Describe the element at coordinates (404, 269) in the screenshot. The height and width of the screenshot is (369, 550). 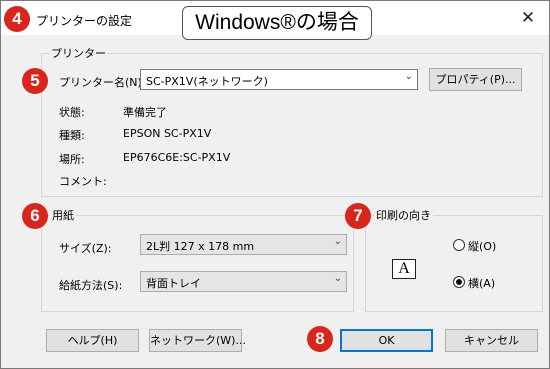
I see `orientation-preview-icon: A` at that location.